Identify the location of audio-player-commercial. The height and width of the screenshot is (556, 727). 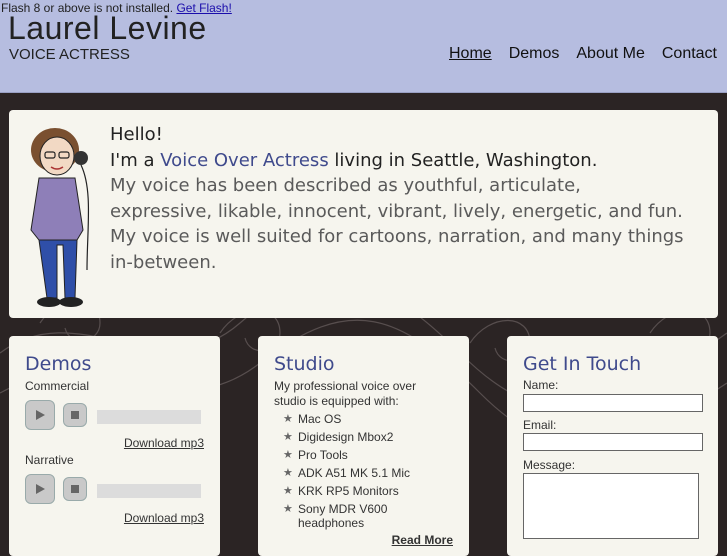
(115, 416).